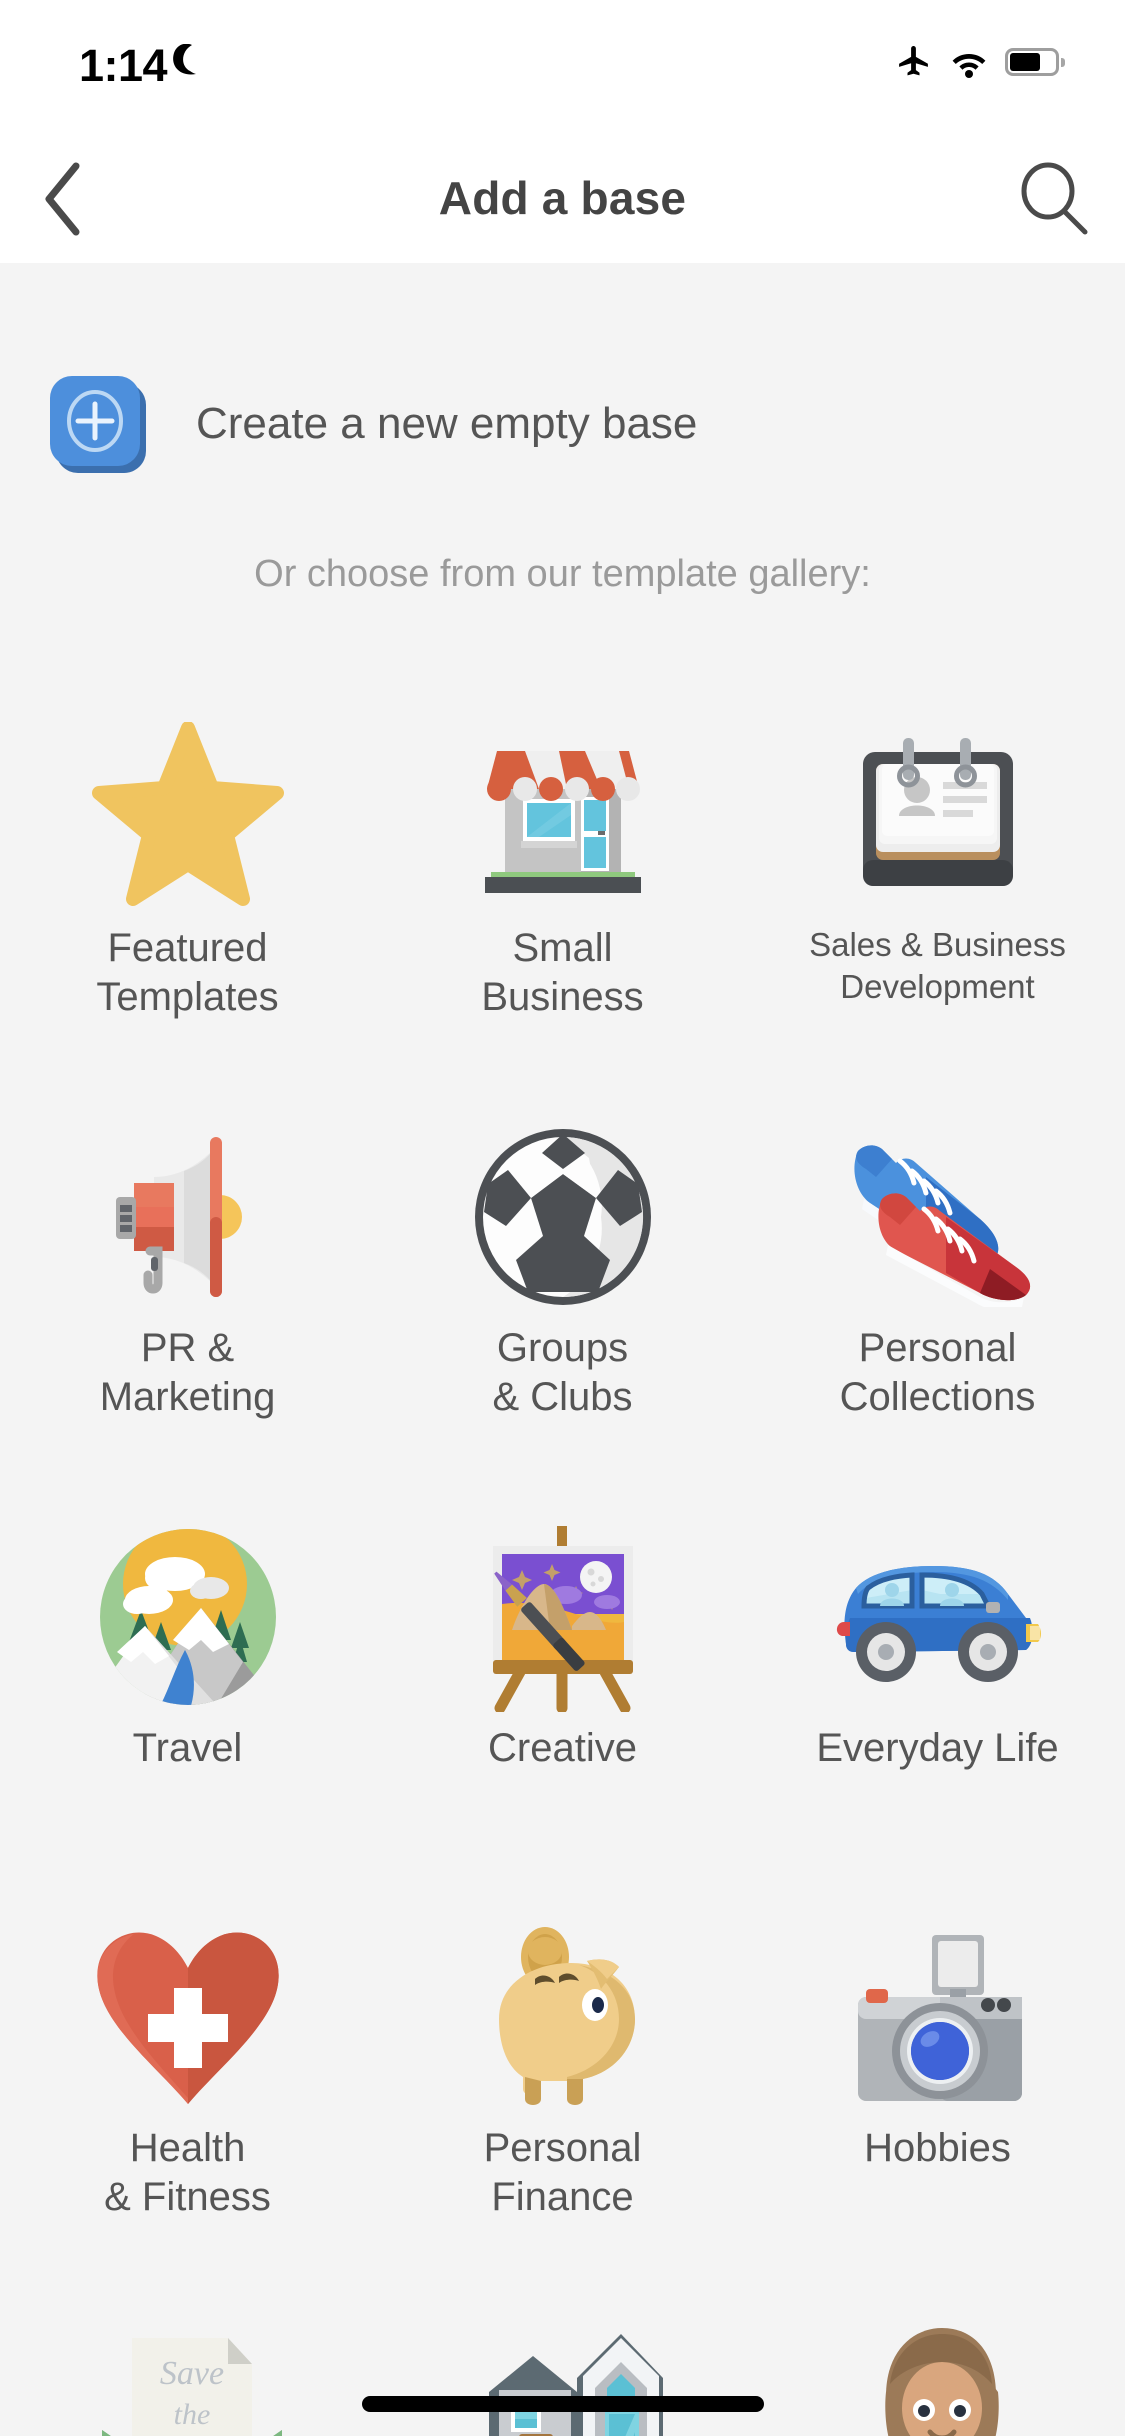  I want to click on star-icon, so click(187, 814).